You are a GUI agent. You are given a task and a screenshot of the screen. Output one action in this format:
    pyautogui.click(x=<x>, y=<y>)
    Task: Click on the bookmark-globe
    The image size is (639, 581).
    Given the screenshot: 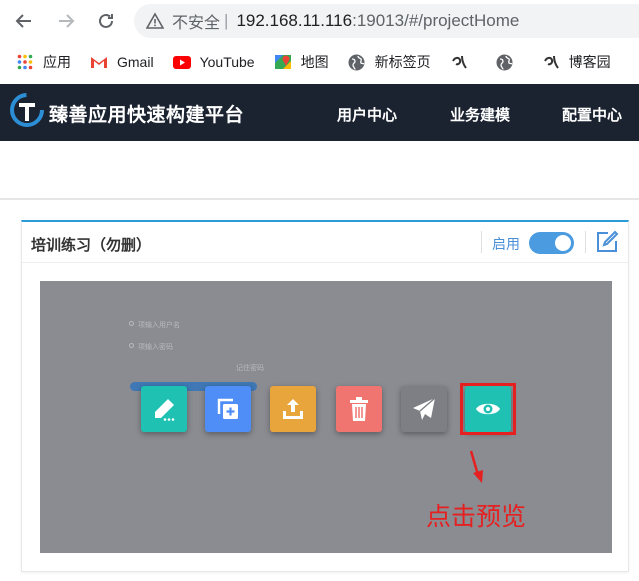 What is the action you would take?
    pyautogui.click(x=509, y=62)
    